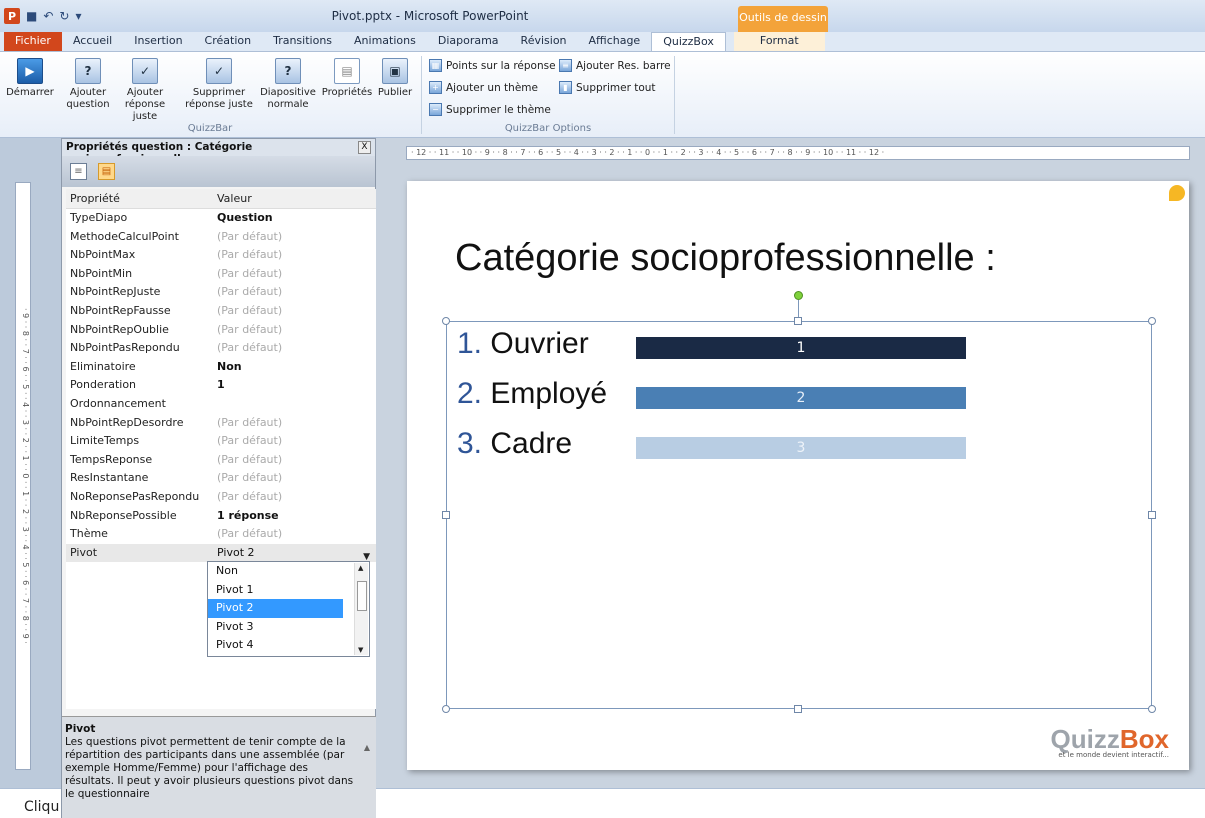 The image size is (1205, 818). What do you see at coordinates (347, 78) in the screenshot?
I see `properties-button: ▤ Propriétés` at bounding box center [347, 78].